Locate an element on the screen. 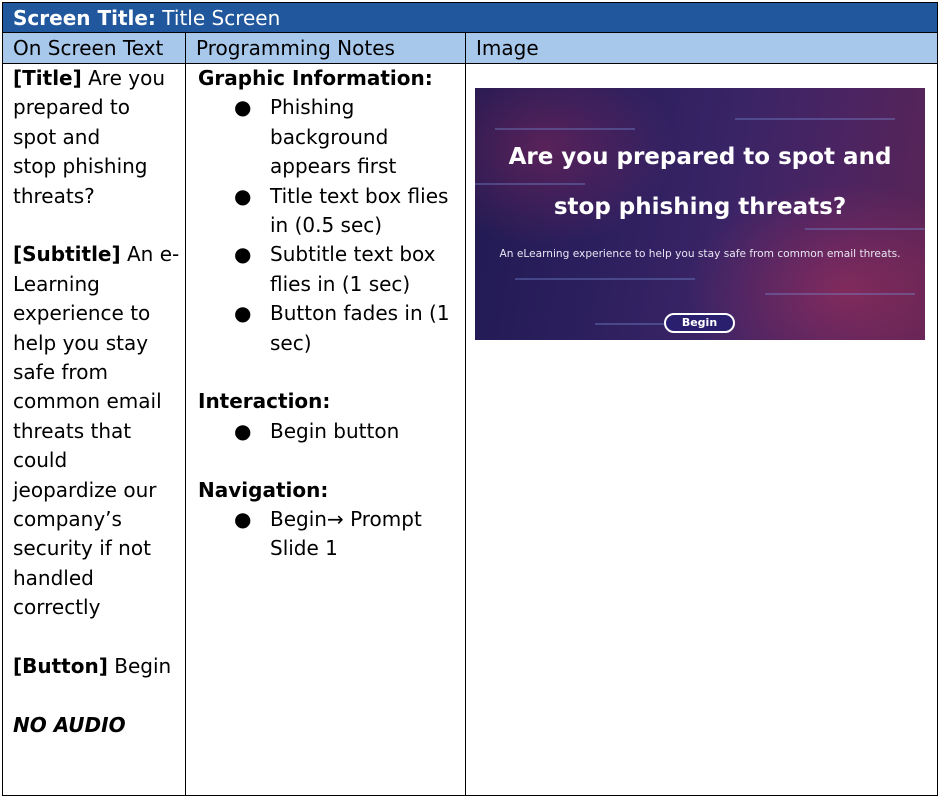  navigation-list: ● Begin→ Prompt Slide 1 is located at coordinates (331, 534).